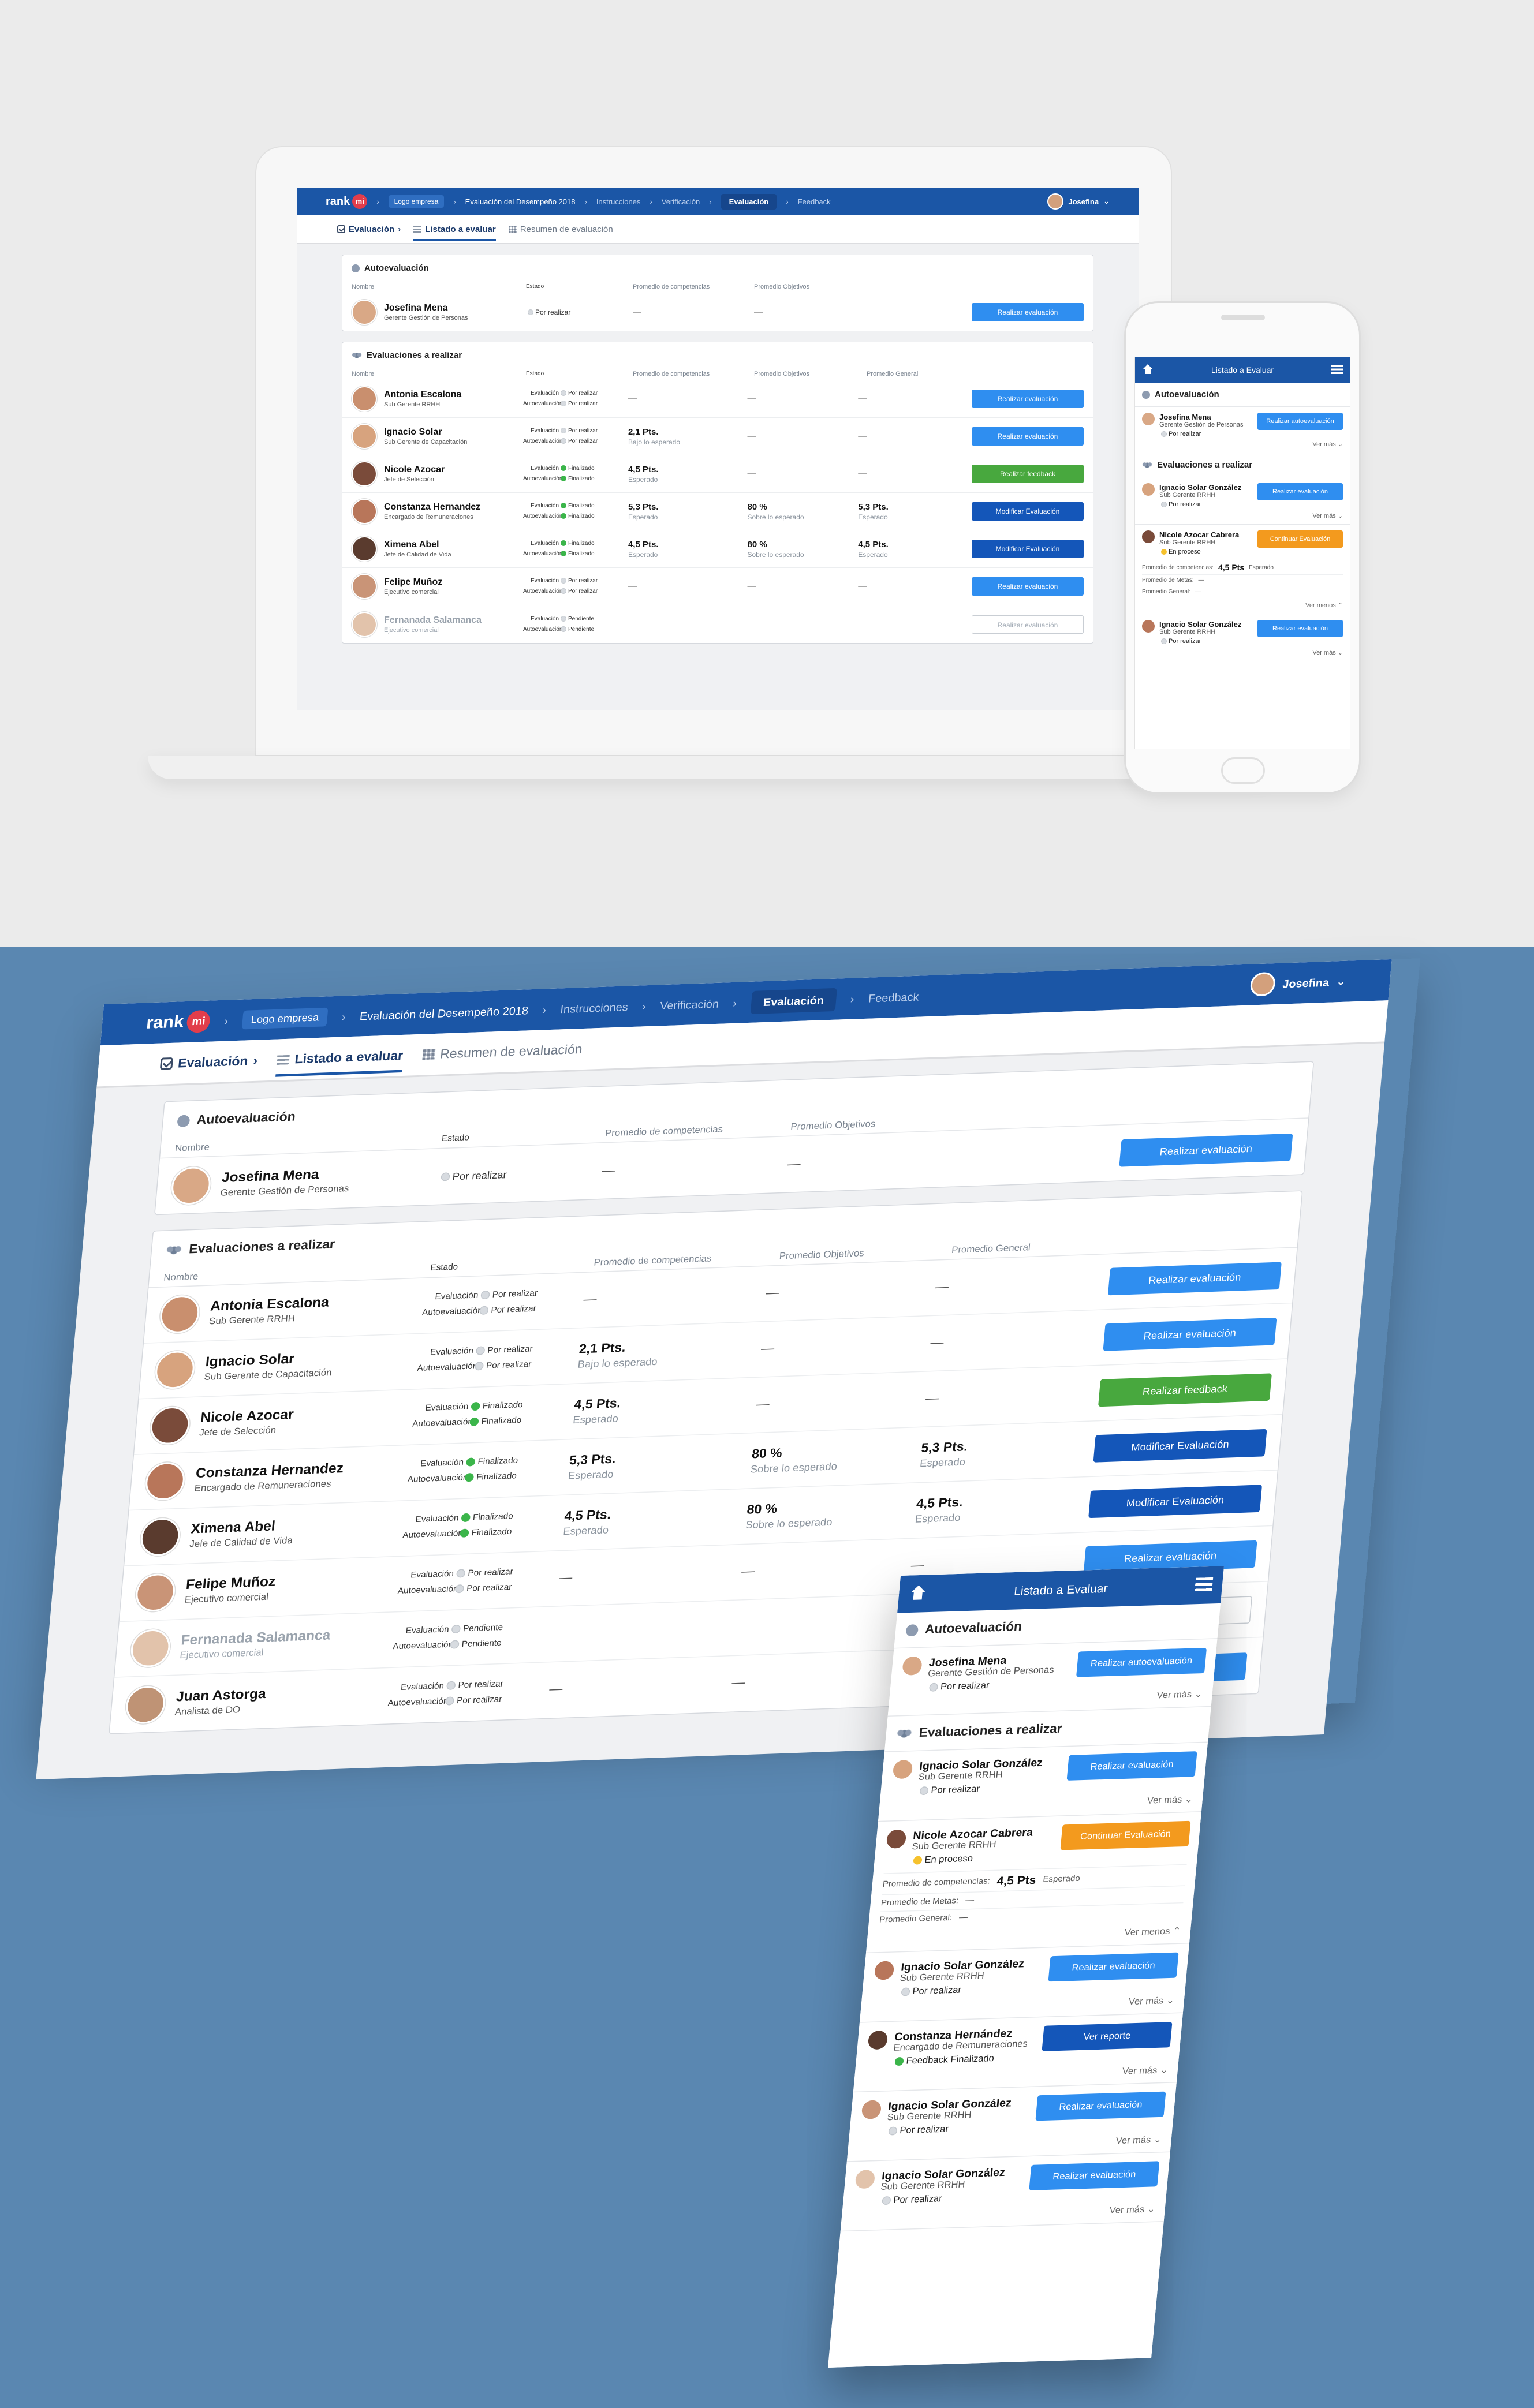 Image resolution: width=1534 pixels, height=2408 pixels. Describe the element at coordinates (1243, 318) in the screenshot. I see `phone-speaker` at that location.